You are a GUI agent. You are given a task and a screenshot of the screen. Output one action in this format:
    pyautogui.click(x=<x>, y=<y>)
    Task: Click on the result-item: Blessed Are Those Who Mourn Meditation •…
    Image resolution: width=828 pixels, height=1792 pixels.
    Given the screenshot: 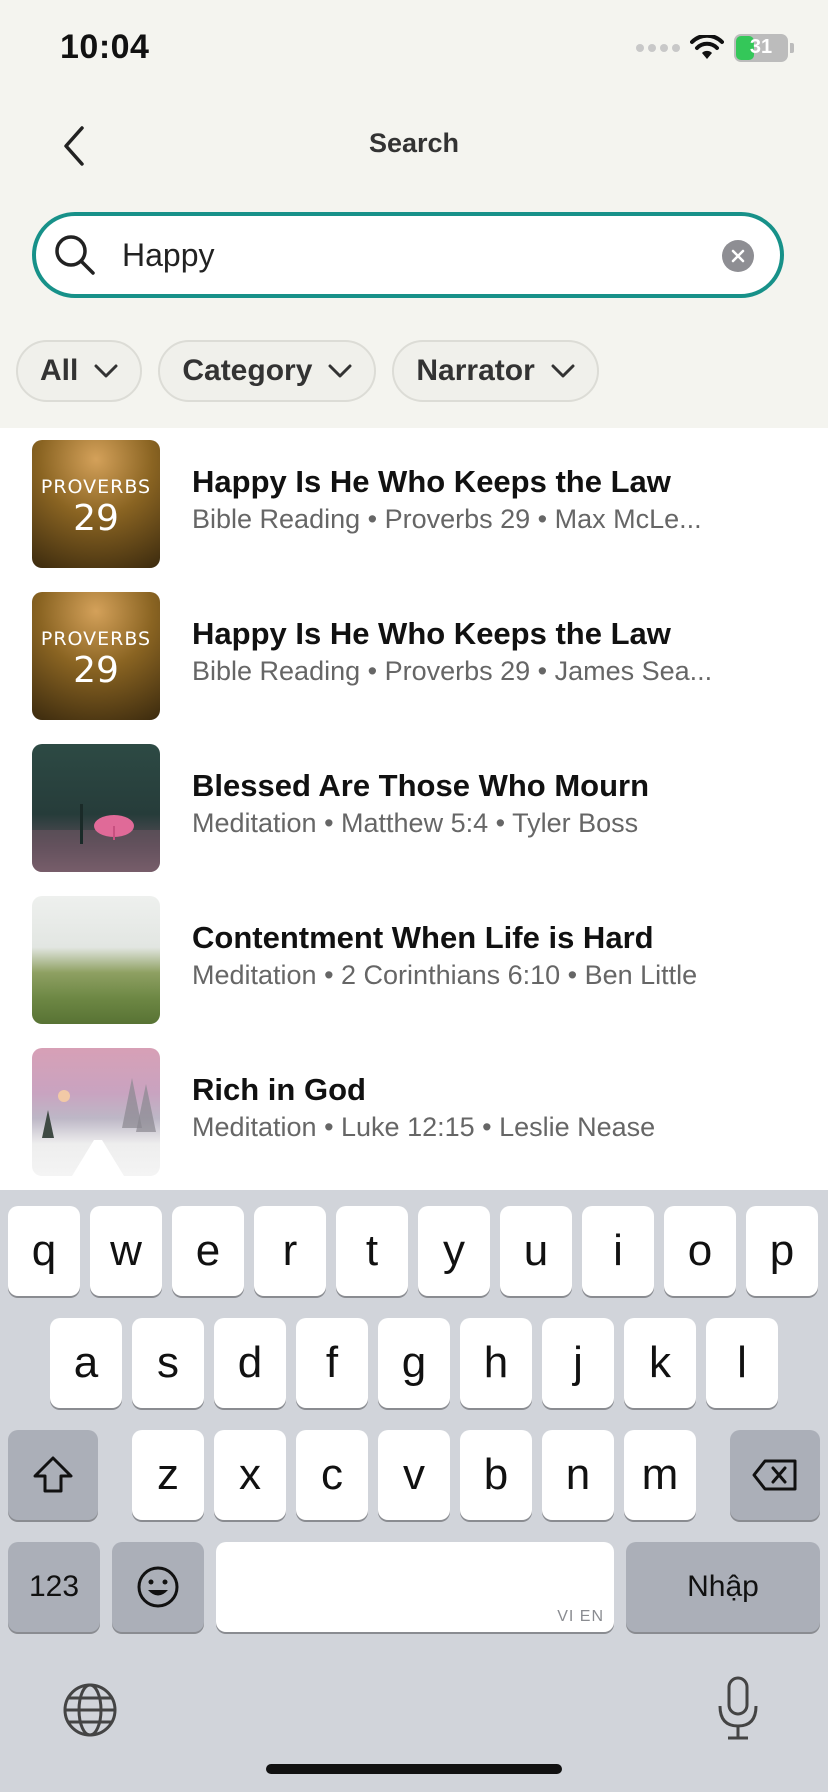 What is the action you would take?
    pyautogui.click(x=414, y=808)
    